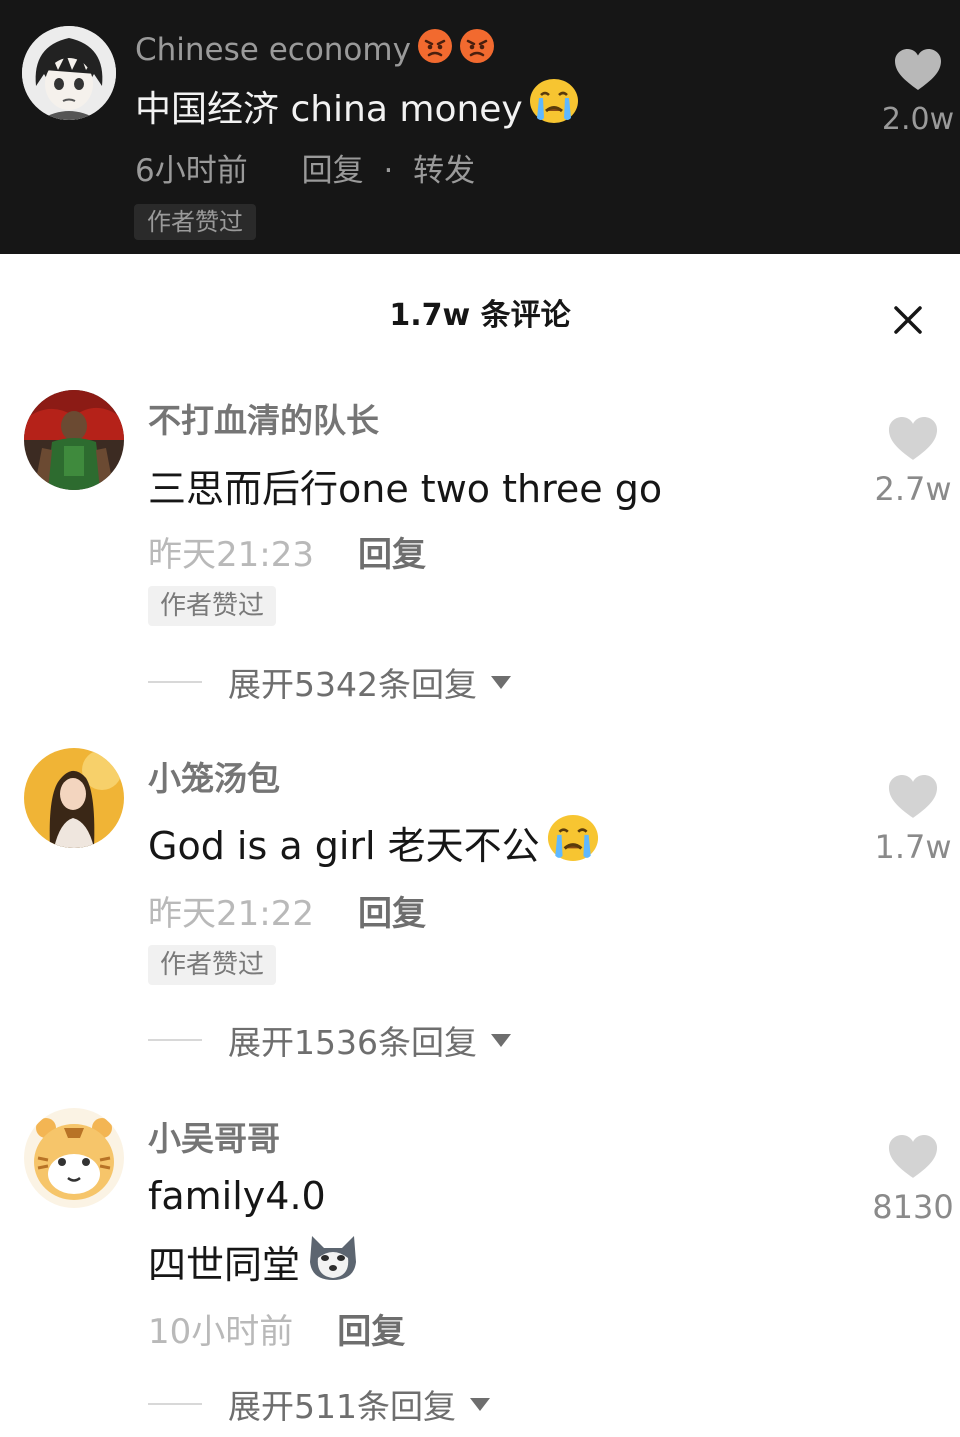 This screenshot has width=960, height=1437. I want to click on like-count: 8130, so click(913, 1207).